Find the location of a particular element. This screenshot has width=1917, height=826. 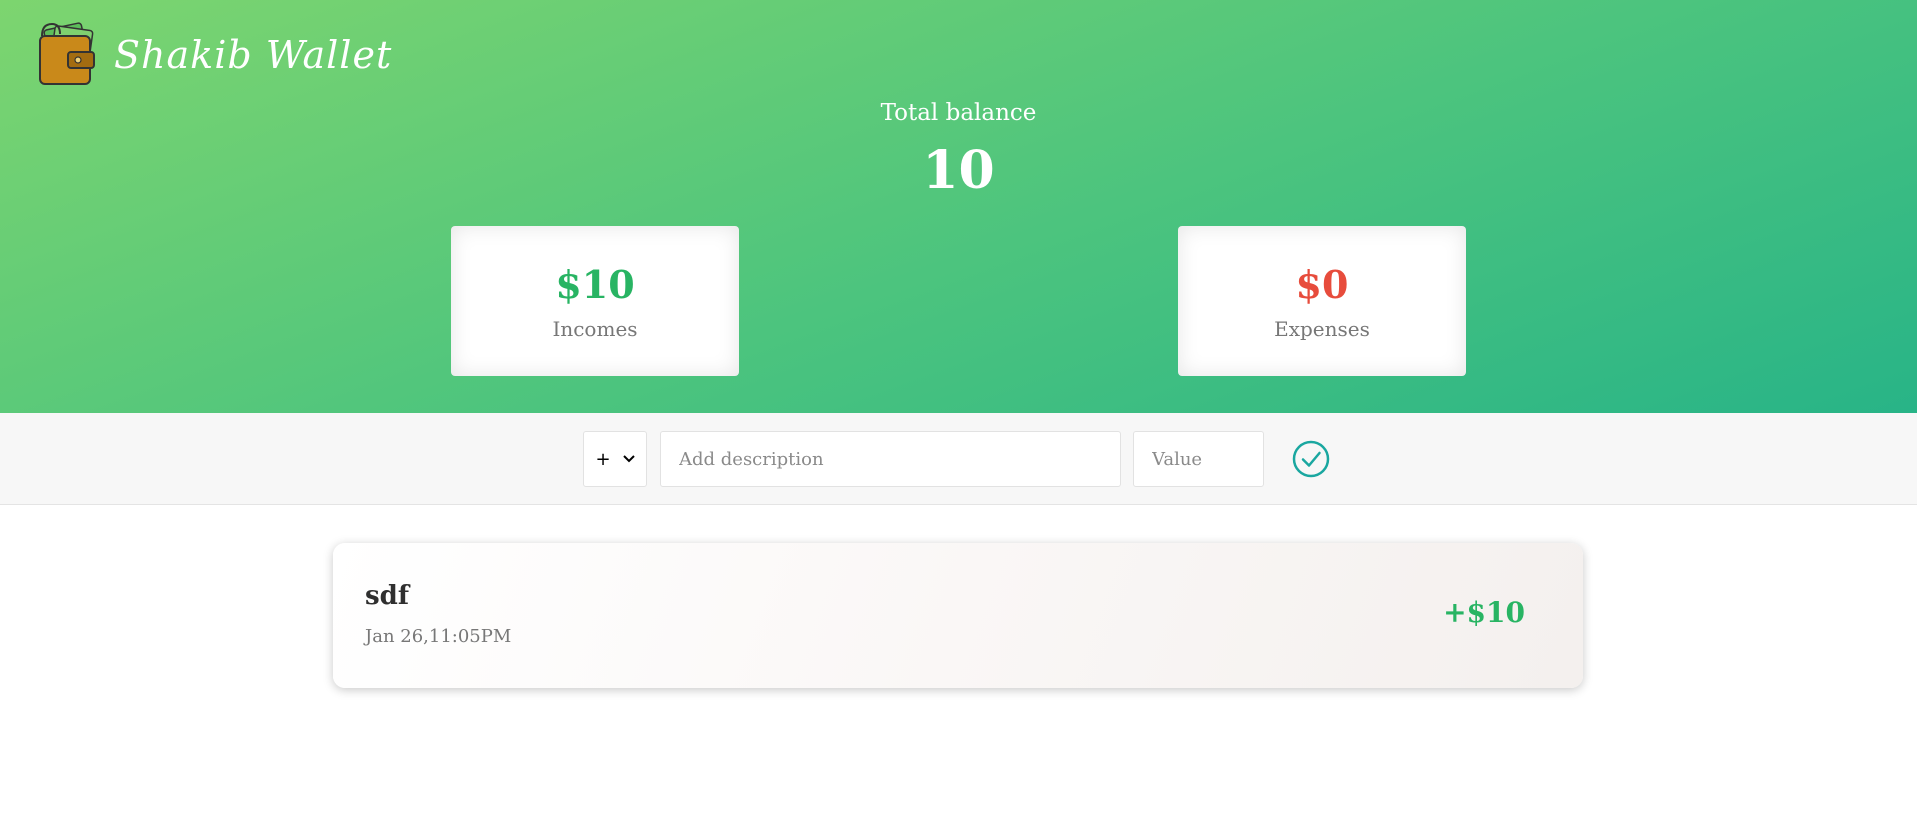

income-card: $10 Incomes is located at coordinates (595, 301).